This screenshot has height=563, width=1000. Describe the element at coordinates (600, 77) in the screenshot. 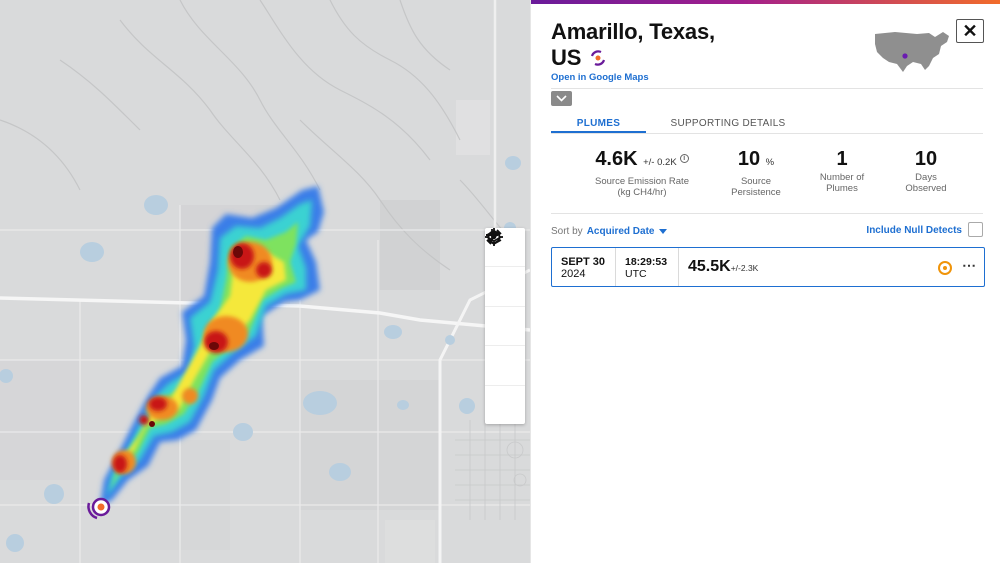

I see `open-google-maps-link: Open in Google Maps` at that location.